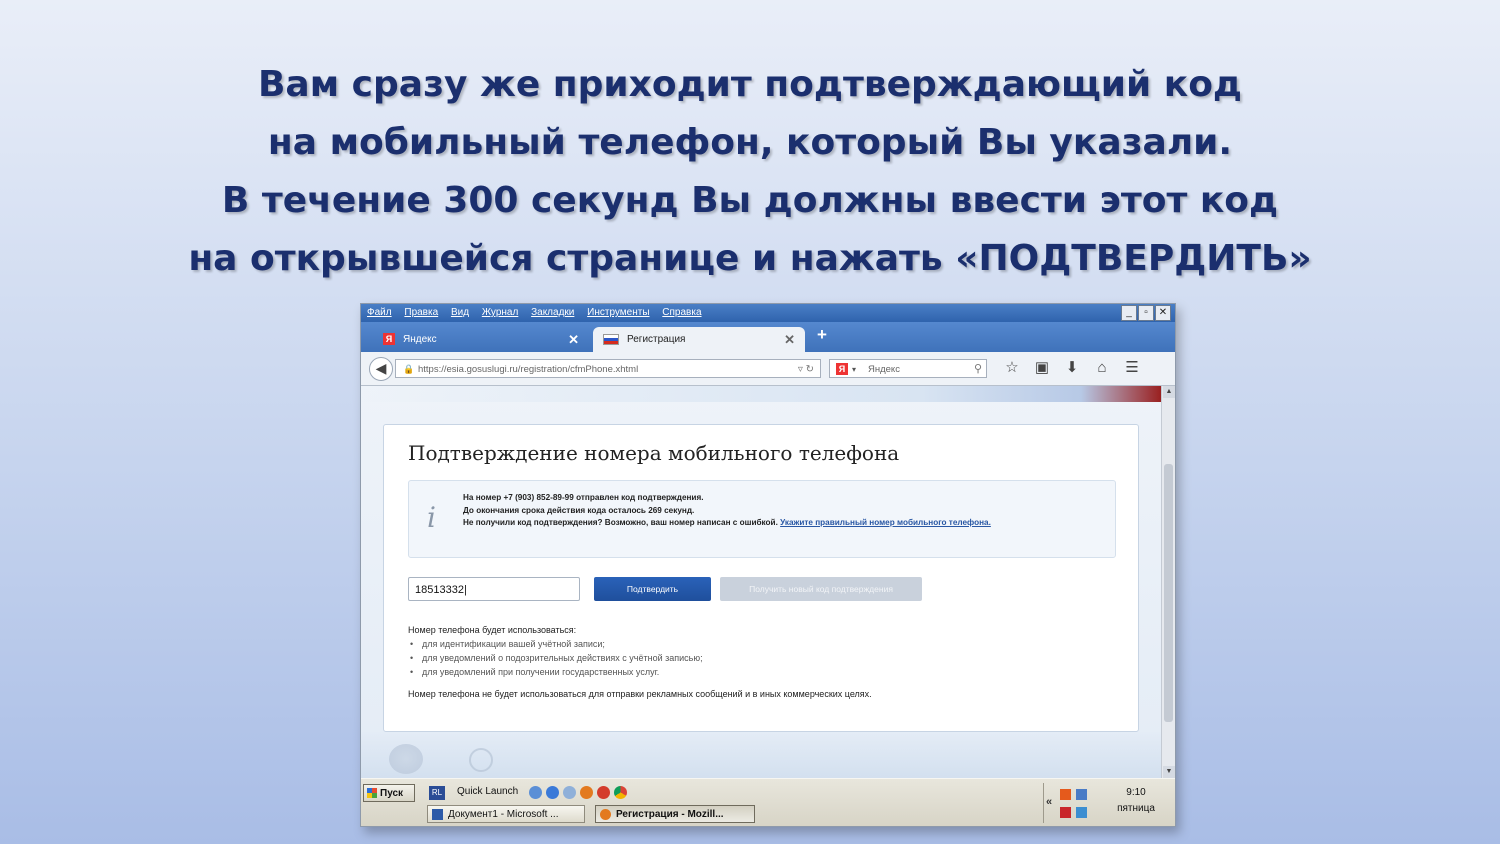 The image size is (1500, 844). What do you see at coordinates (494, 589) in the screenshot?
I see `code-input: 18513332|` at bounding box center [494, 589].